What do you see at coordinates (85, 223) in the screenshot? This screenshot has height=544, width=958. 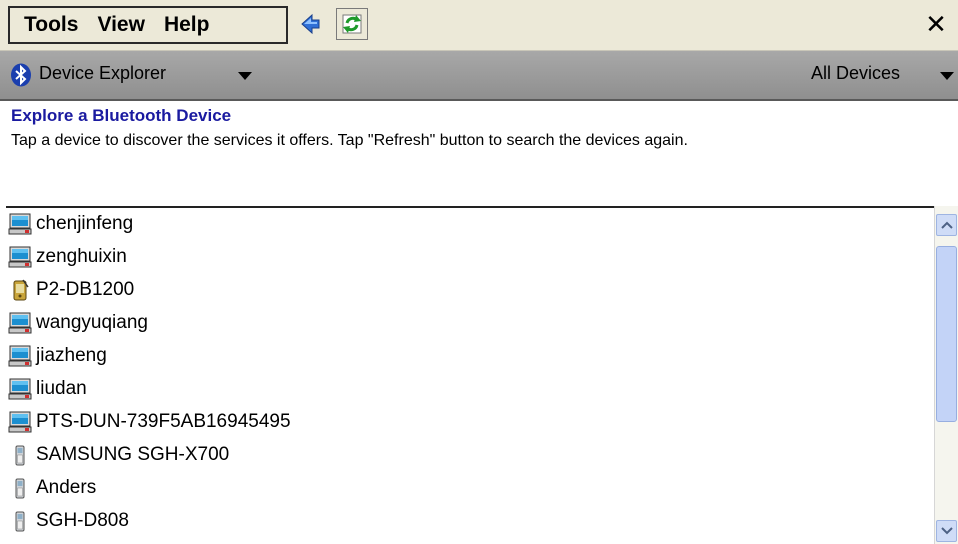 I see `device-name: chenjinfeng` at bounding box center [85, 223].